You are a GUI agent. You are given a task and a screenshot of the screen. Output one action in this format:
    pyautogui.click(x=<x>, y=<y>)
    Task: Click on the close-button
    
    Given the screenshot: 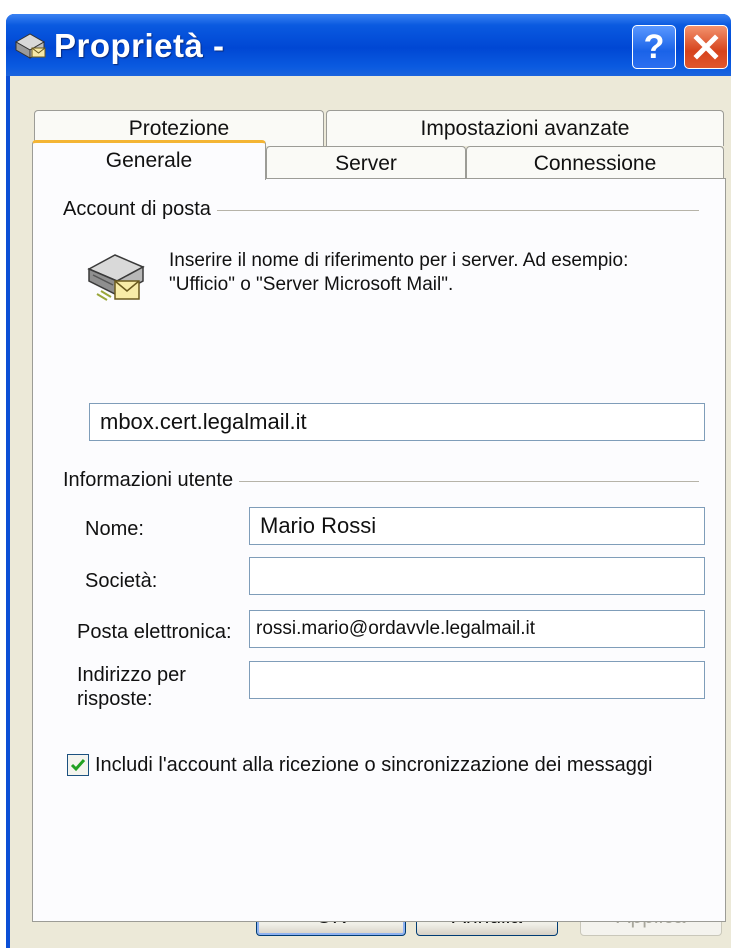 What is the action you would take?
    pyautogui.click(x=706, y=47)
    